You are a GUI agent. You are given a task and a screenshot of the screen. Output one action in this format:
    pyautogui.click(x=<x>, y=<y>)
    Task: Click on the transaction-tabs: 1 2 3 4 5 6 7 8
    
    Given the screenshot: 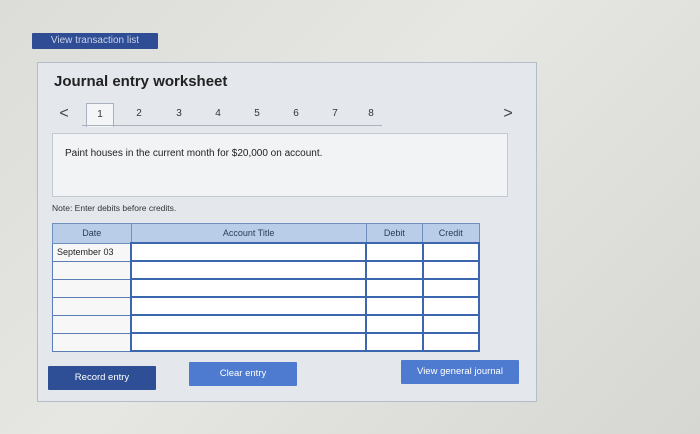 What is the action you would take?
    pyautogui.click(x=233, y=115)
    